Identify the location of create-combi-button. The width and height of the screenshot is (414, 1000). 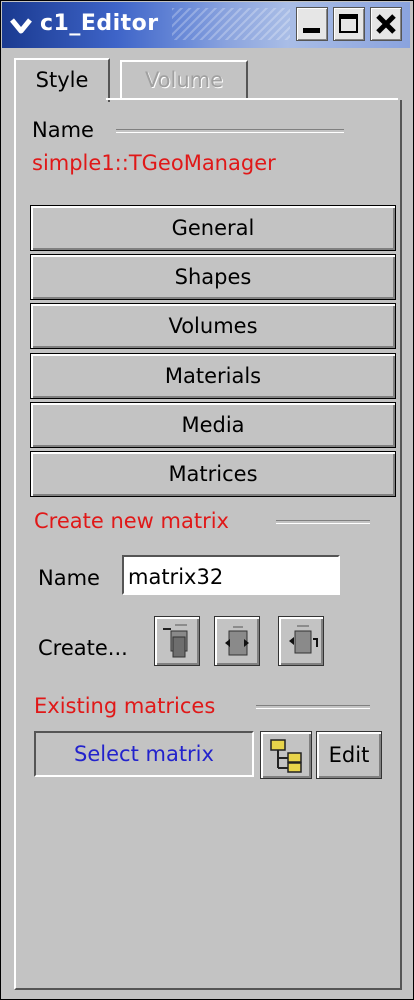
(301, 641).